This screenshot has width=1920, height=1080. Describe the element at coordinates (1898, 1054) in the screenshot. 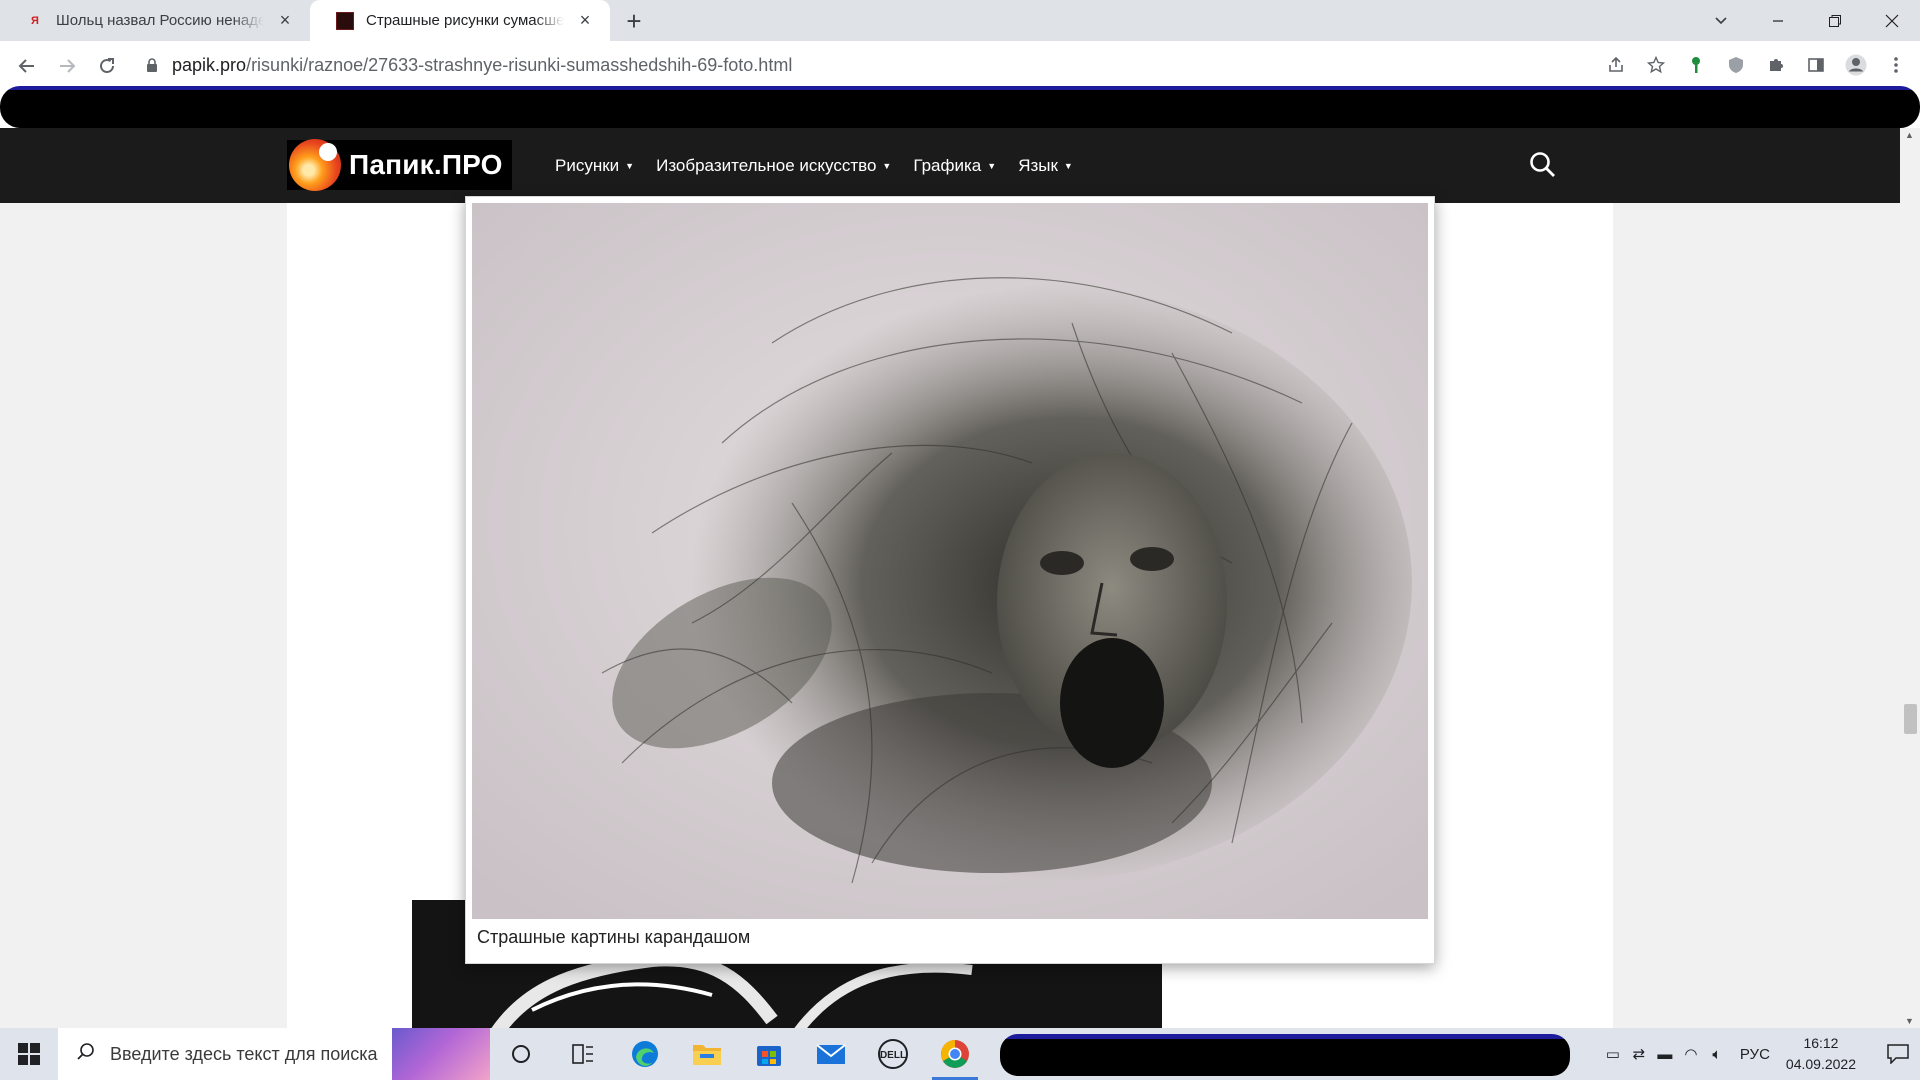

I see `notifications-icon` at that location.